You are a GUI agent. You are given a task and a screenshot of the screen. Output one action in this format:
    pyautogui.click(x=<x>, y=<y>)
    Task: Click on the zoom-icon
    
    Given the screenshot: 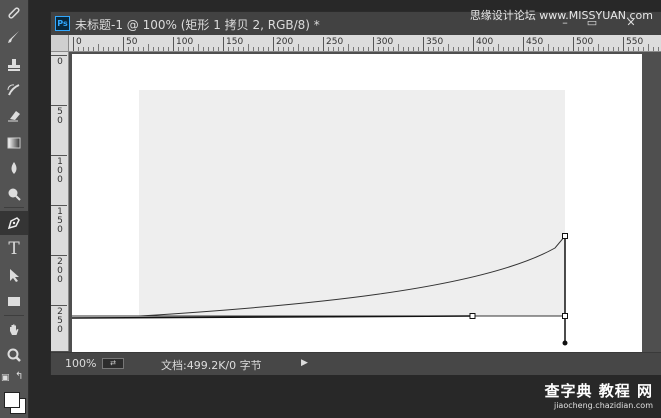 What is the action you would take?
    pyautogui.click(x=14, y=355)
    